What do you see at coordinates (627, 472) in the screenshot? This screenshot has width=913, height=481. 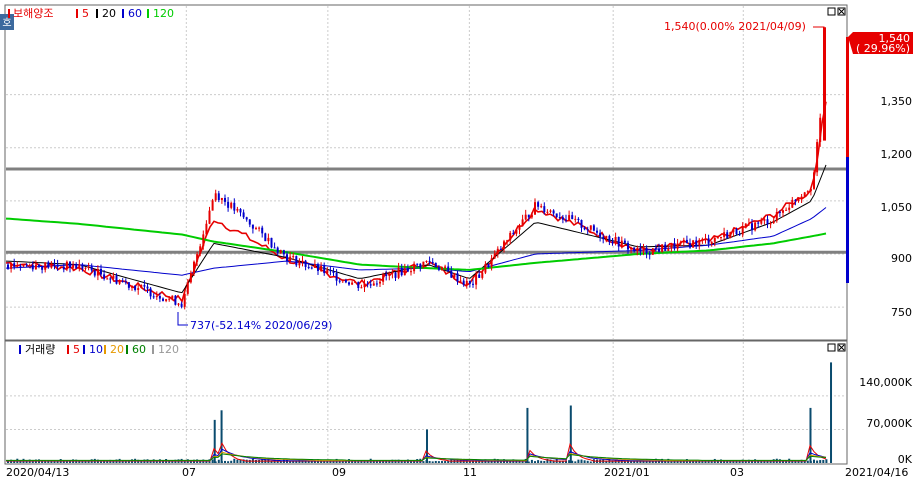 I see `x-tick-label: 2021/01` at bounding box center [627, 472].